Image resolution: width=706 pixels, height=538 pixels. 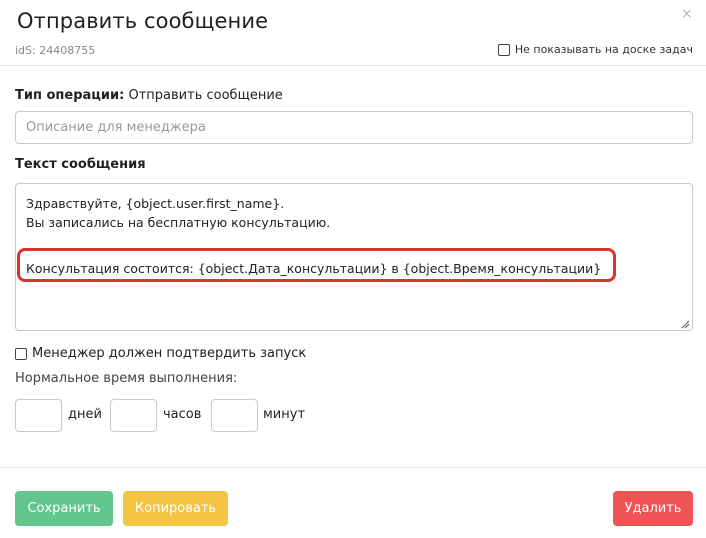 I want to click on message-text-label: Текст сообщения, so click(x=80, y=164).